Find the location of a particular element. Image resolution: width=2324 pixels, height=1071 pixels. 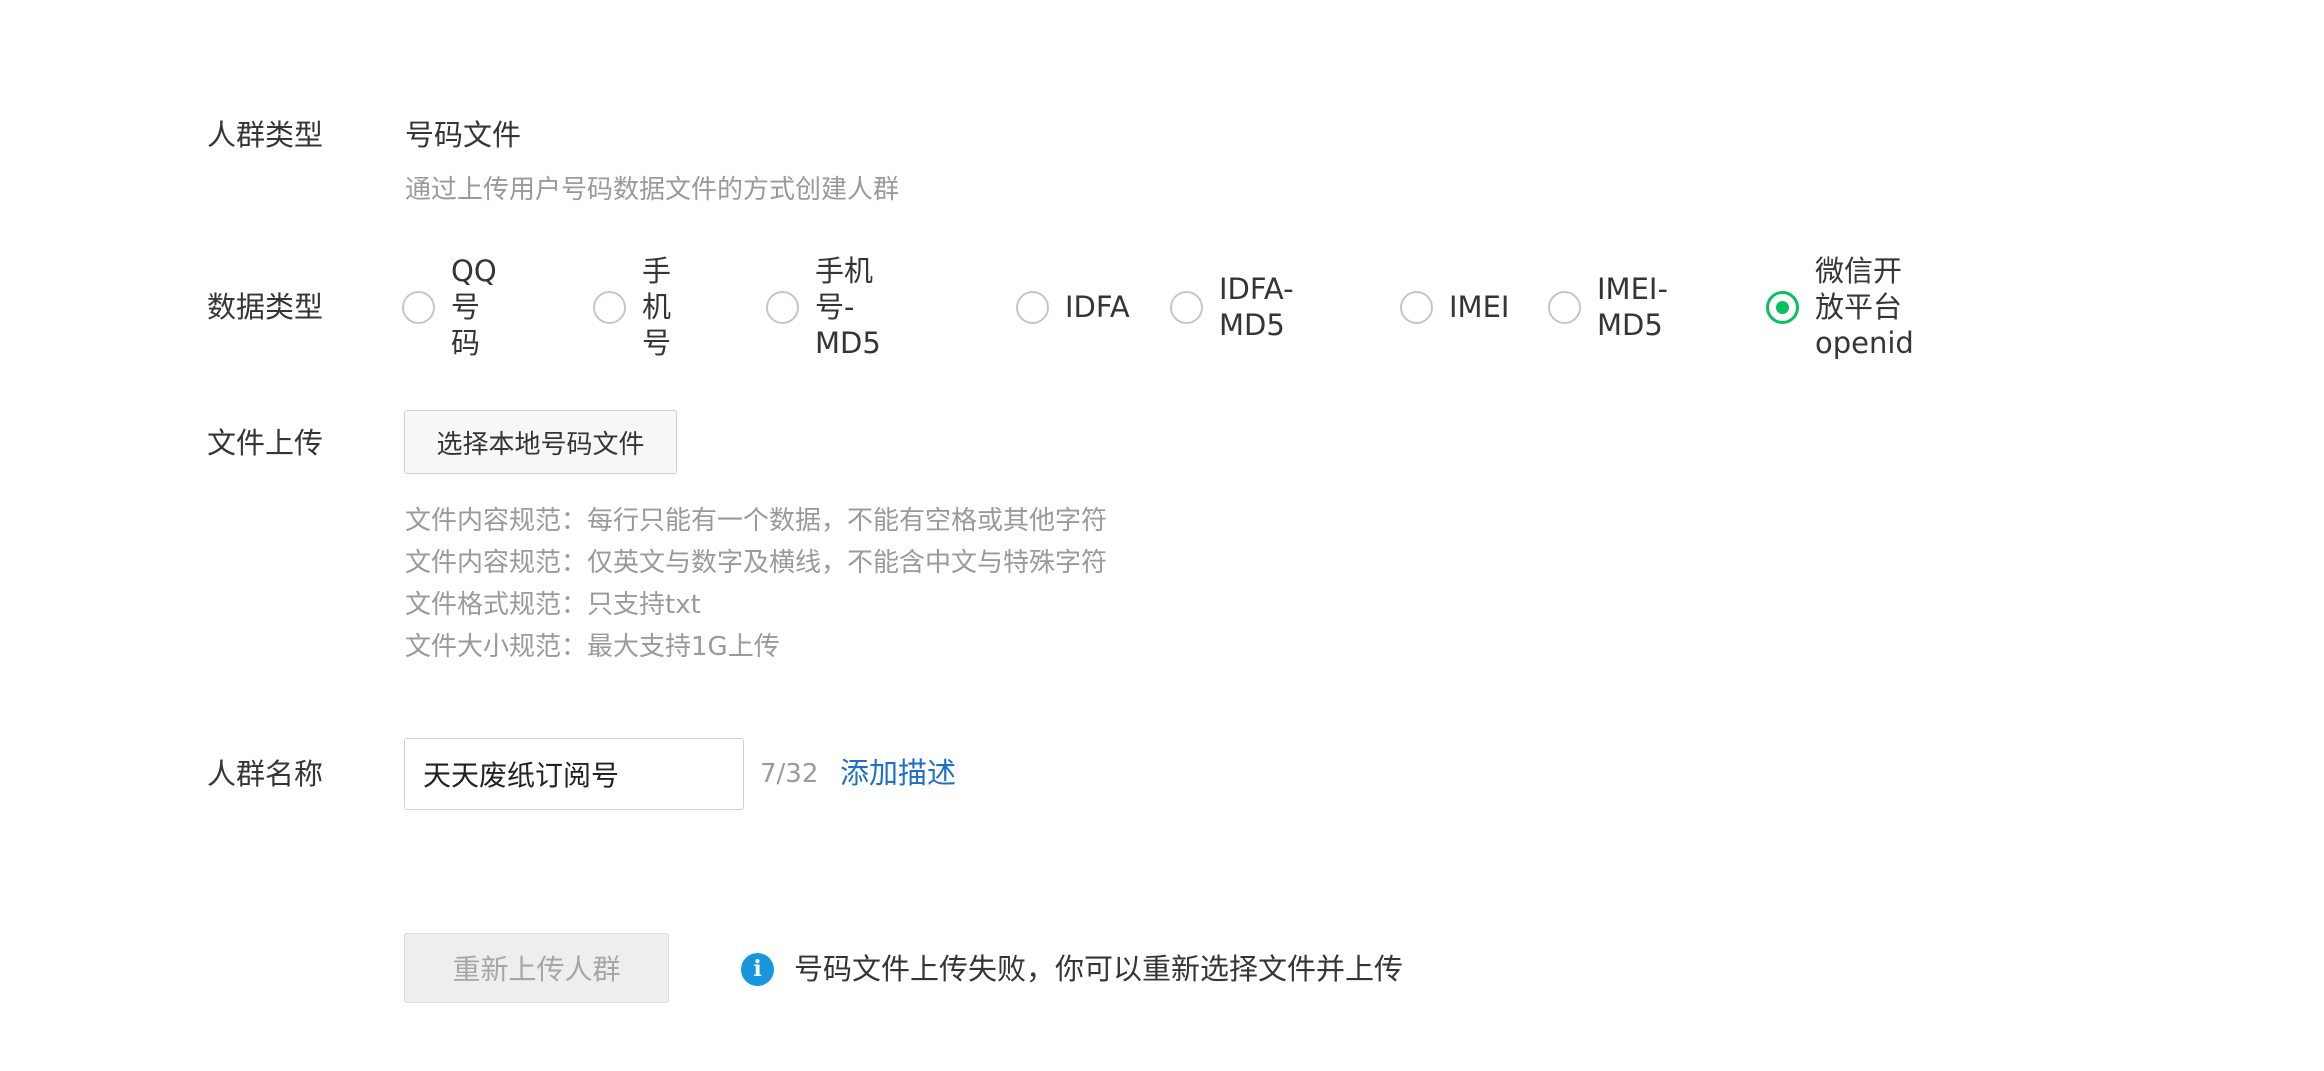

data-type-radio-imei-md5: IMEI-MD5 is located at coordinates (1608, 307).